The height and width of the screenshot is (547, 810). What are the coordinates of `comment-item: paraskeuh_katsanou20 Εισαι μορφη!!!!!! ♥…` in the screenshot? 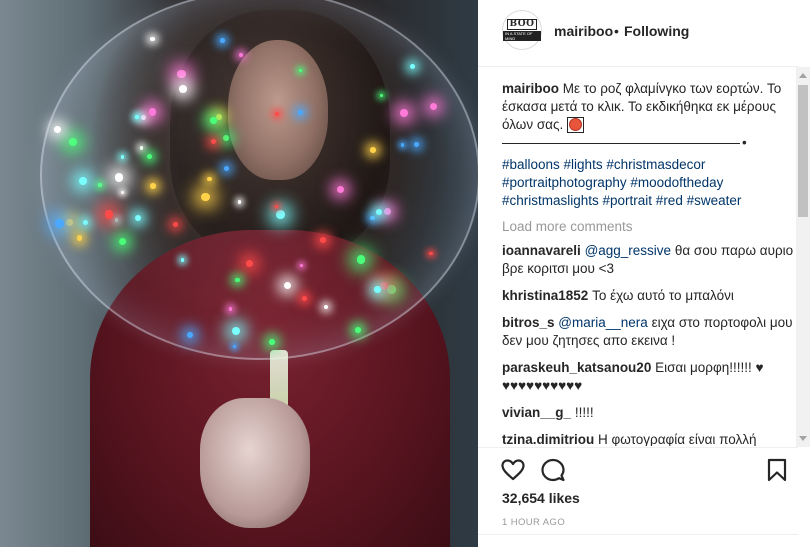 It's located at (650, 377).